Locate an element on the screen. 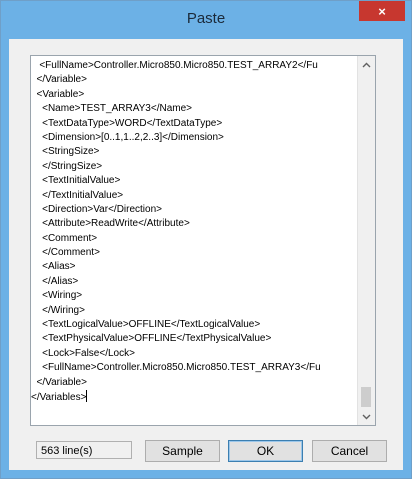 The height and width of the screenshot is (479, 412). text-line: </Alias> is located at coordinates (55, 281).